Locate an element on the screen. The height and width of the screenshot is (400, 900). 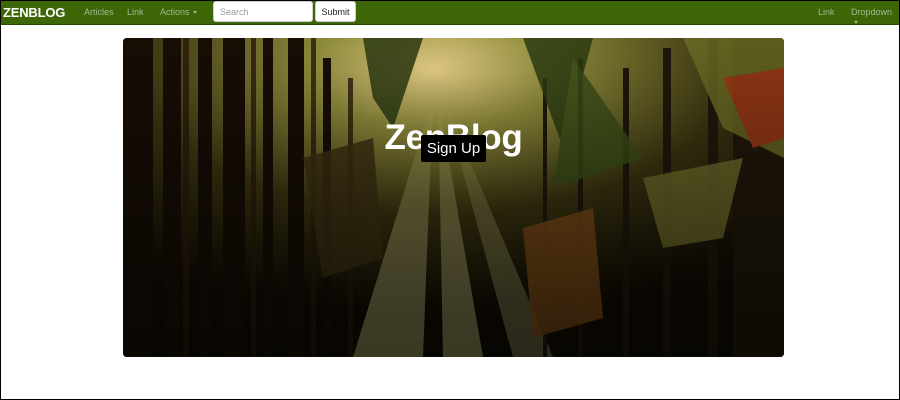
brand-logo: ZENBLOG is located at coordinates (34, 12).